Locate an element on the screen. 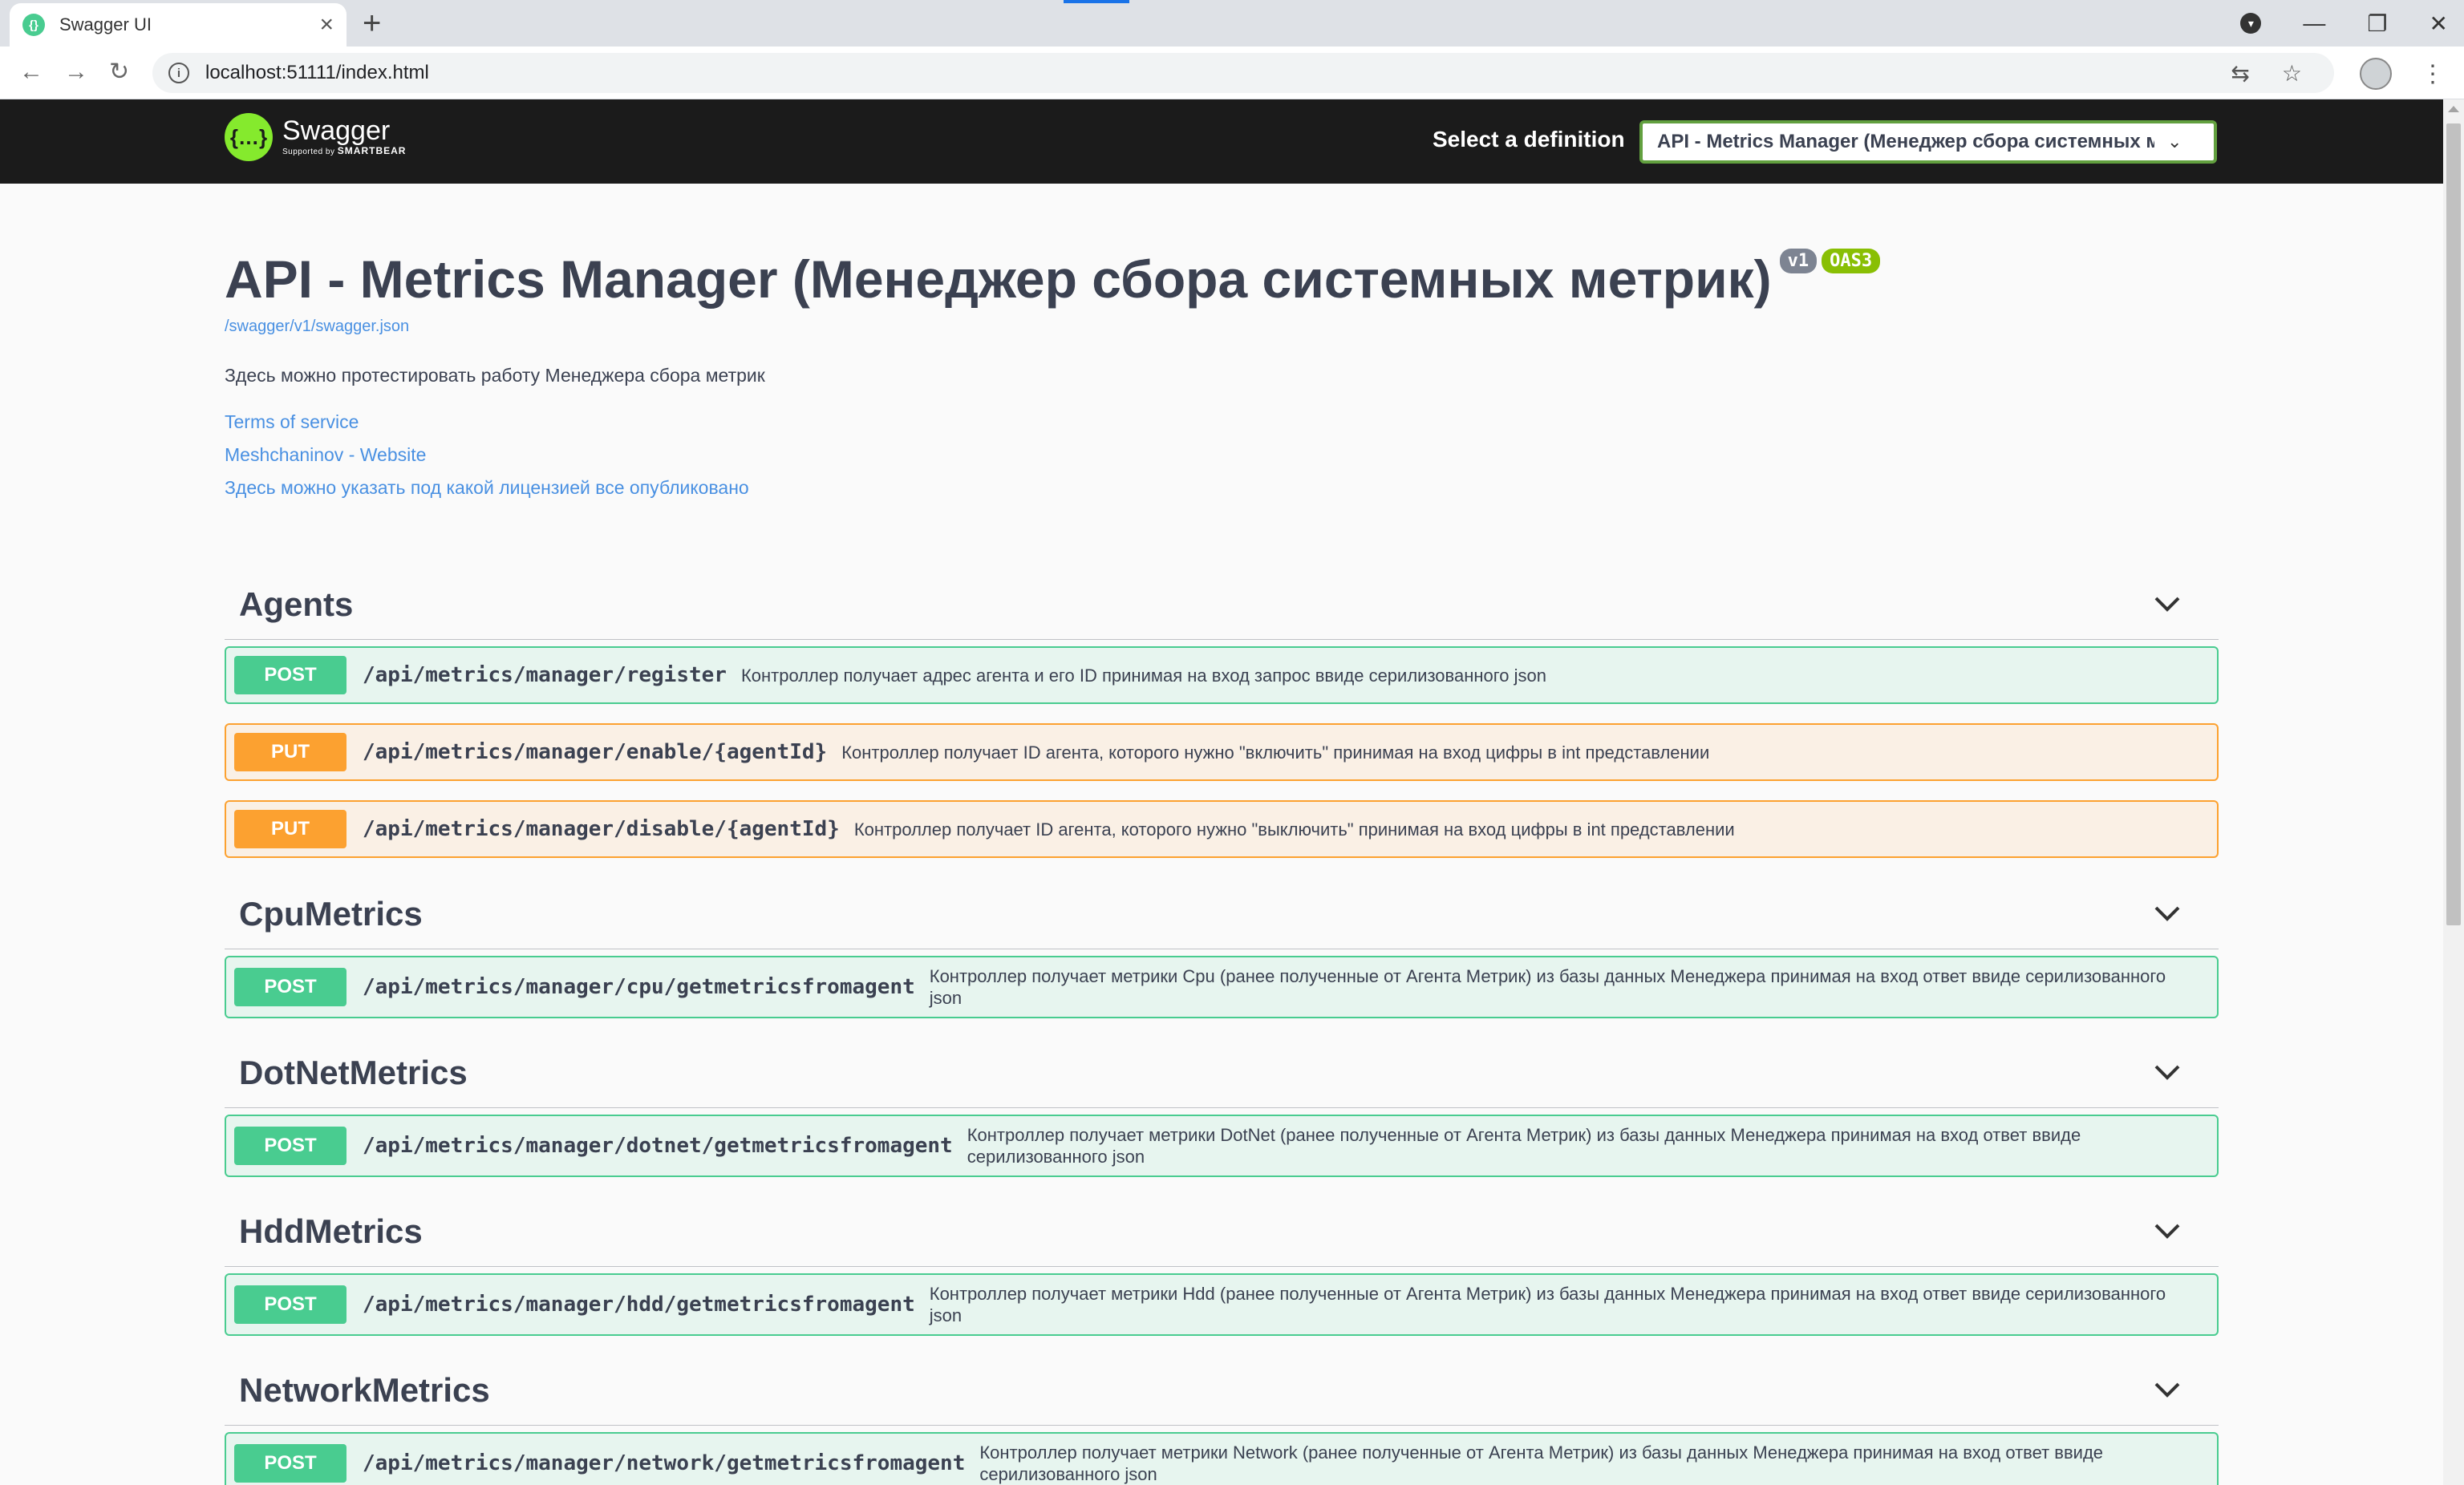  spec-json-link: /swagger/v1/swagger.json is located at coordinates (1222, 327).